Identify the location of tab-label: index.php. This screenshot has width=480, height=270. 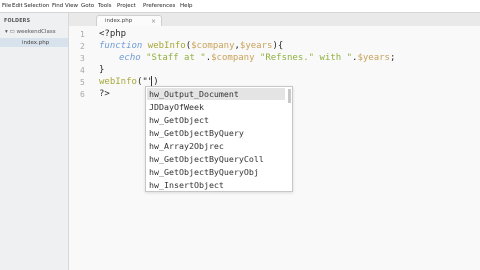
(119, 21).